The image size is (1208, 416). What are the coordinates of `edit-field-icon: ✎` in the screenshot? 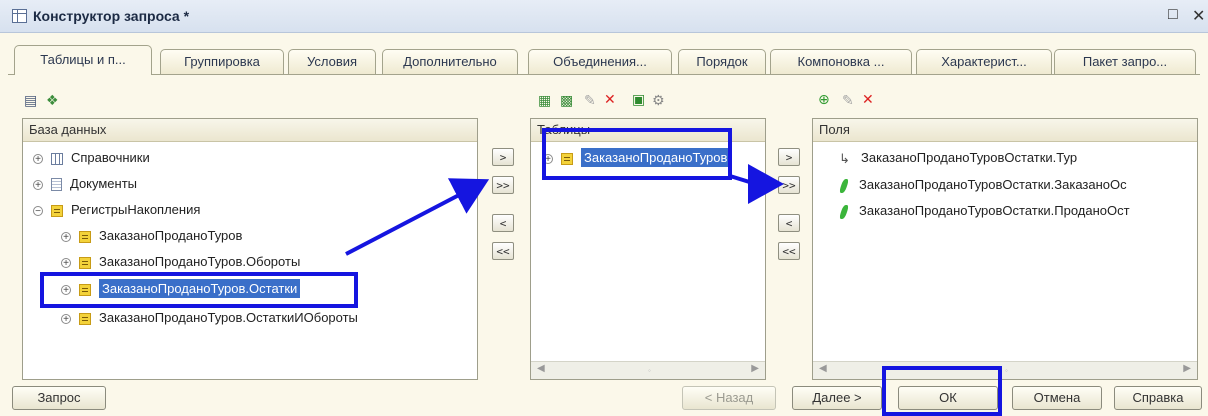 It's located at (848, 100).